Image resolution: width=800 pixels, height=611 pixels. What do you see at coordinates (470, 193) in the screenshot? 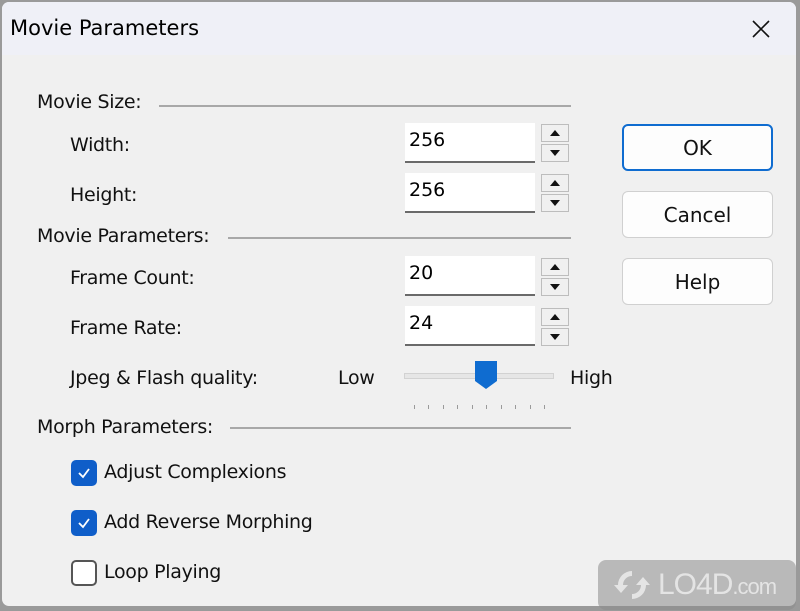
I see `height-input: 256` at bounding box center [470, 193].